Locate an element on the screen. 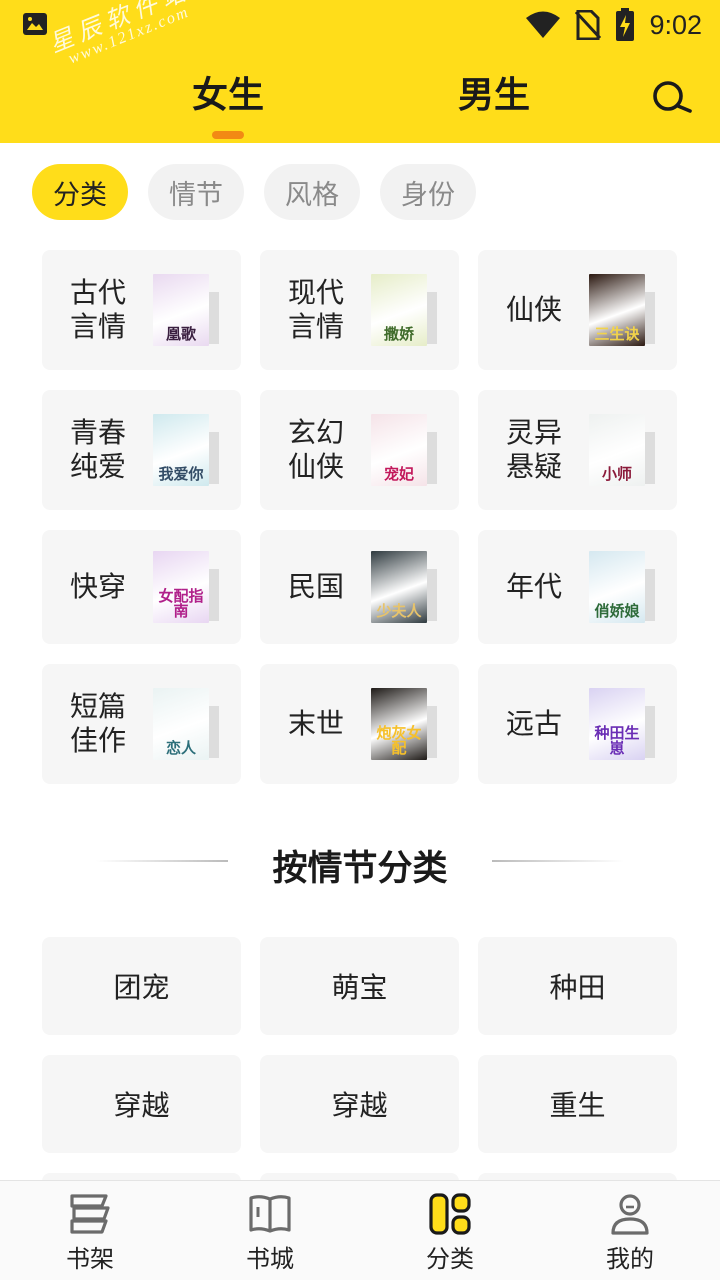 The height and width of the screenshot is (1280, 720). bottom-nav: 书架 书城 分类 我的 is located at coordinates (360, 1230).